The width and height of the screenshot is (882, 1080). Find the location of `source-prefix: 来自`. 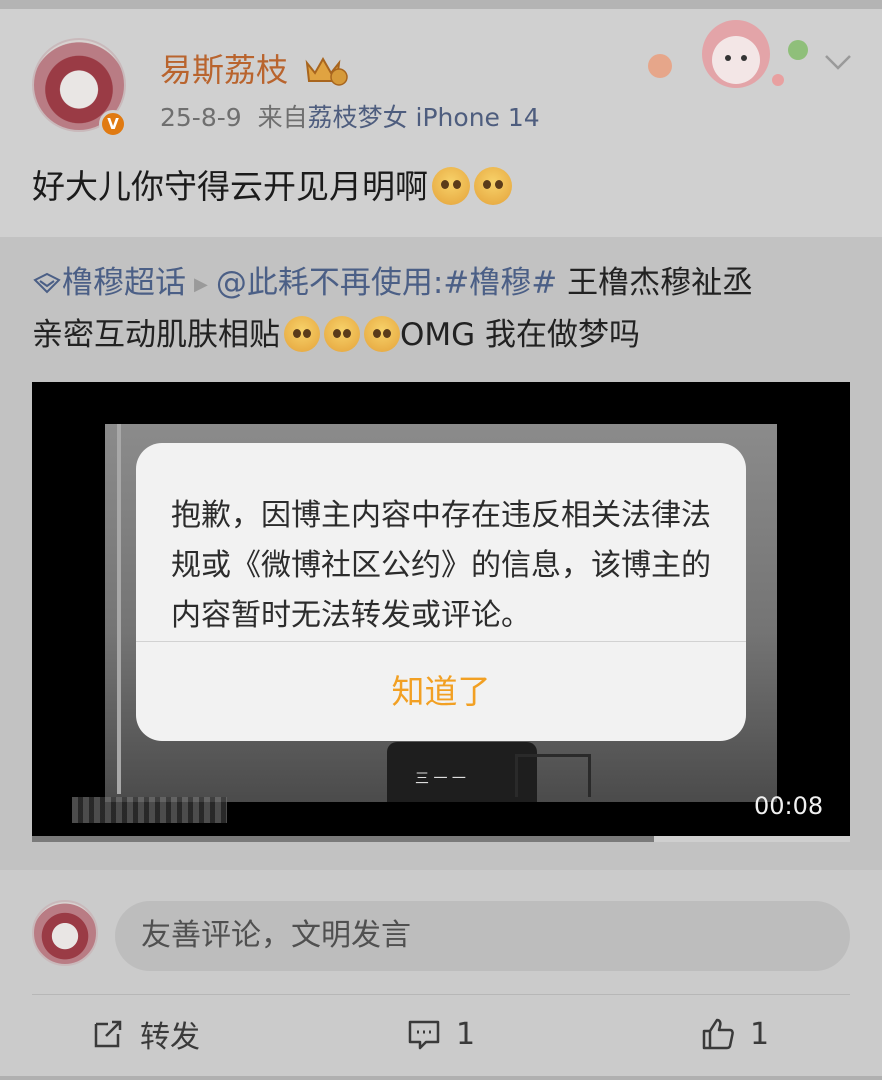

source-prefix: 来自 is located at coordinates (282, 117).